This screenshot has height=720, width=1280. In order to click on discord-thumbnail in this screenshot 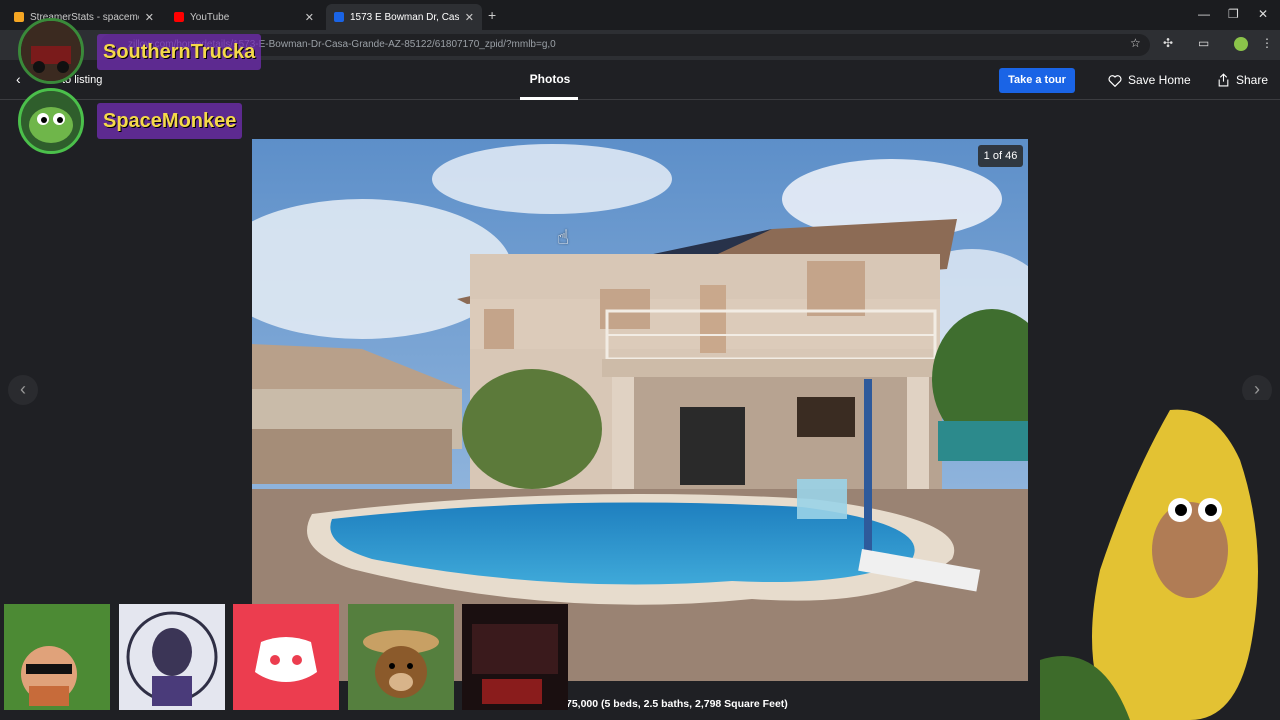, I will do `click(286, 657)`.